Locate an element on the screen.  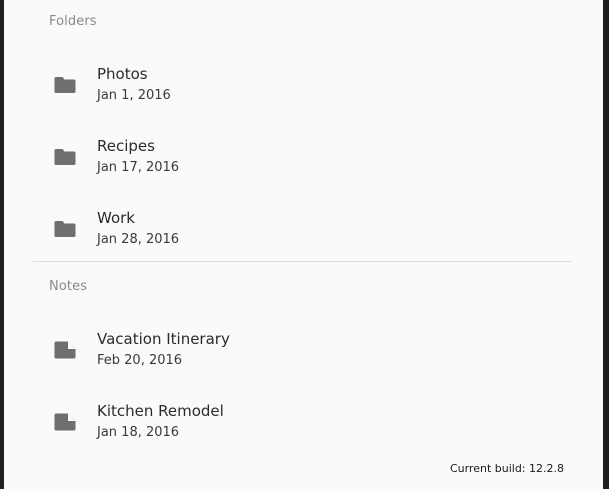
item-title: Recipes is located at coordinates (126, 146).